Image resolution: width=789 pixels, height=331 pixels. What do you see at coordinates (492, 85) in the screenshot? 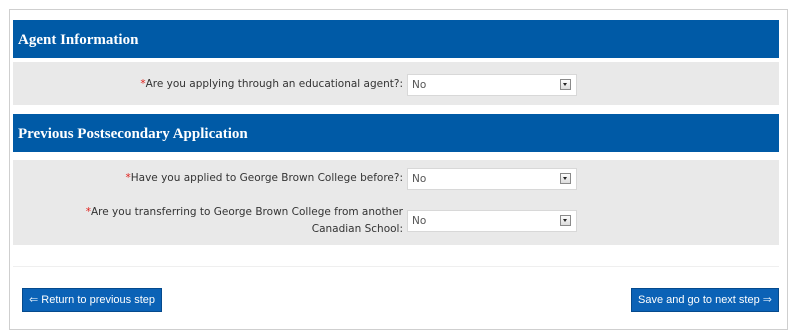
I see `agent-select: No` at bounding box center [492, 85].